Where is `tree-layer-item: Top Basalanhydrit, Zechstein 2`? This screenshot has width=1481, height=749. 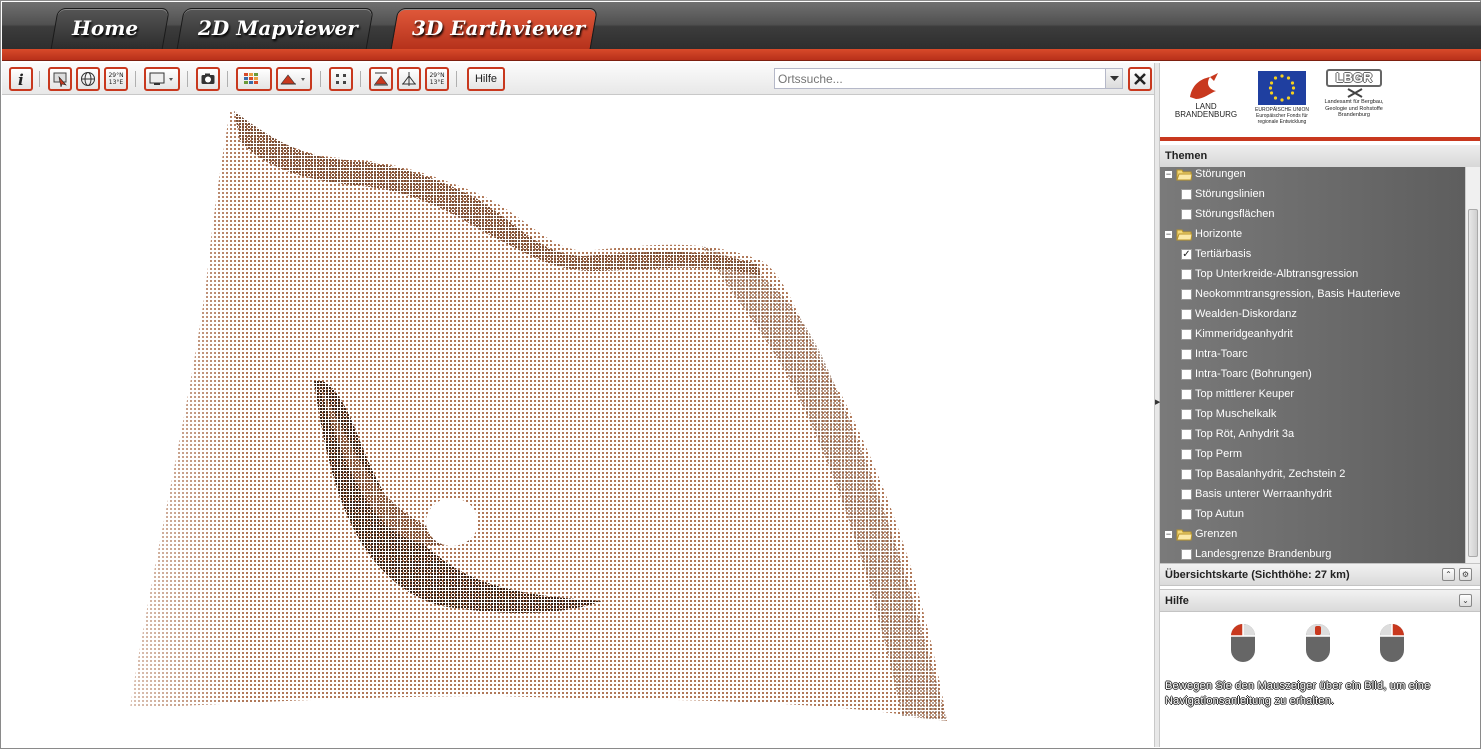
tree-layer-item: Top Basalanhydrit, Zechstein 2 is located at coordinates (1312, 475).